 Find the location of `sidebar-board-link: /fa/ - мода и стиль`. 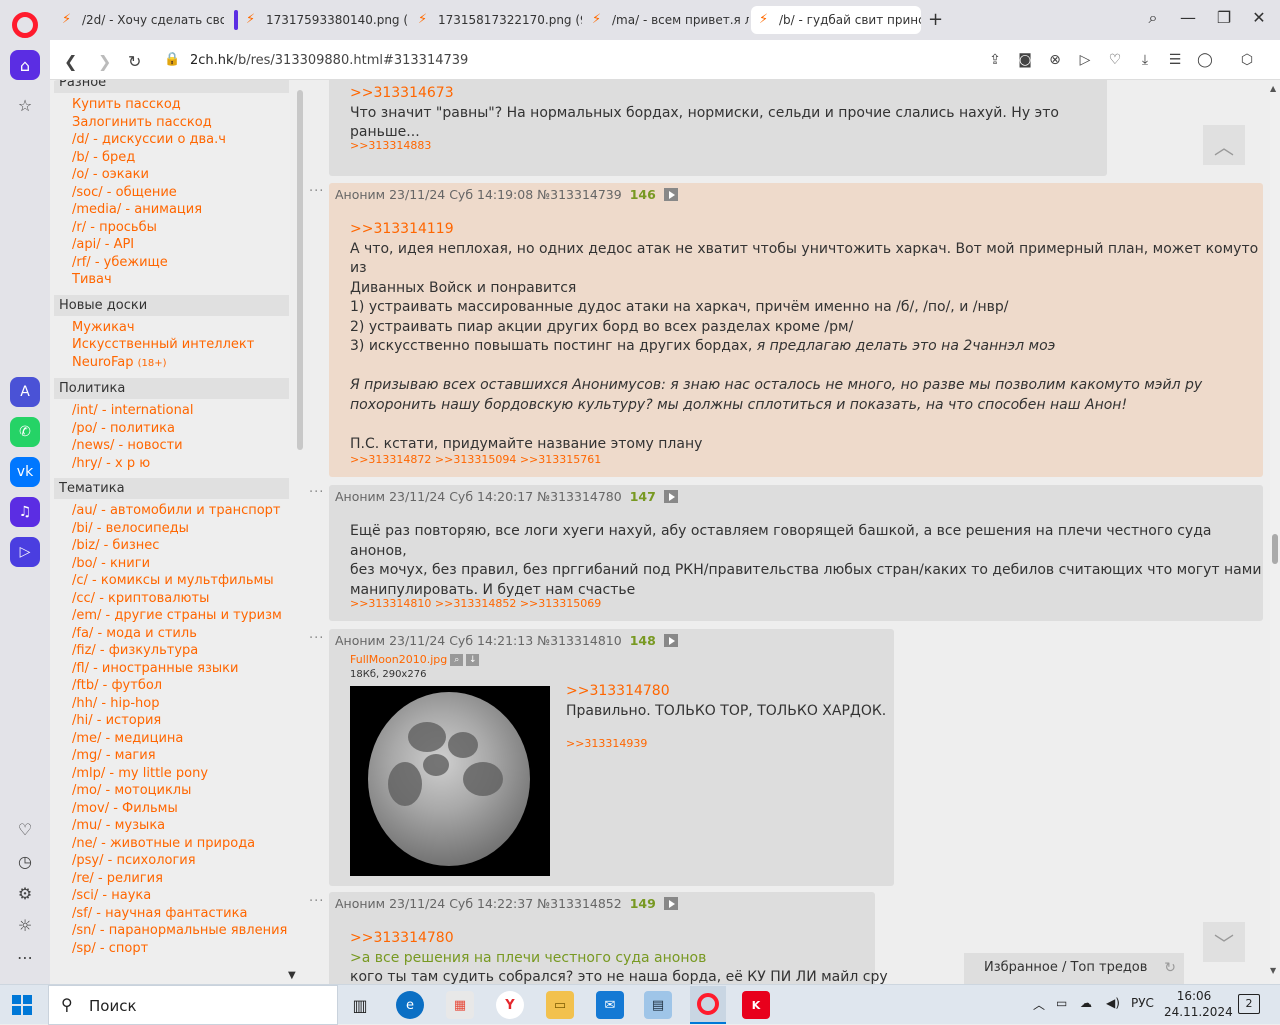

sidebar-board-link: /fa/ - мода и стиль is located at coordinates (183, 634).